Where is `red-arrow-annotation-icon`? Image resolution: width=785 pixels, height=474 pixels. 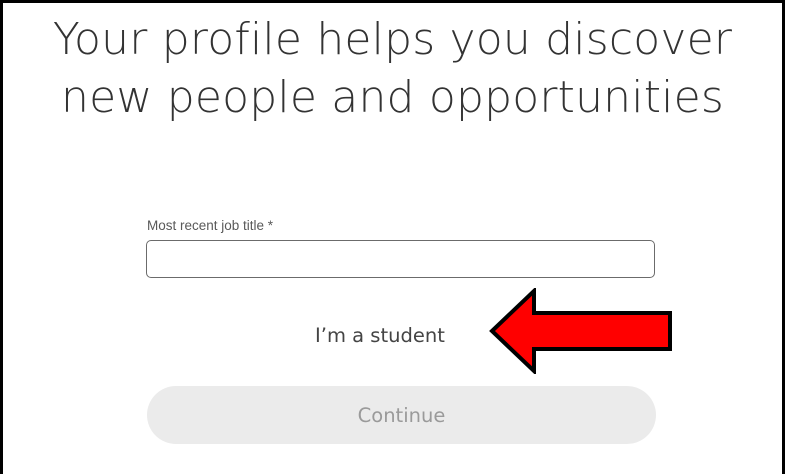
red-arrow-annotation-icon is located at coordinates (580, 331).